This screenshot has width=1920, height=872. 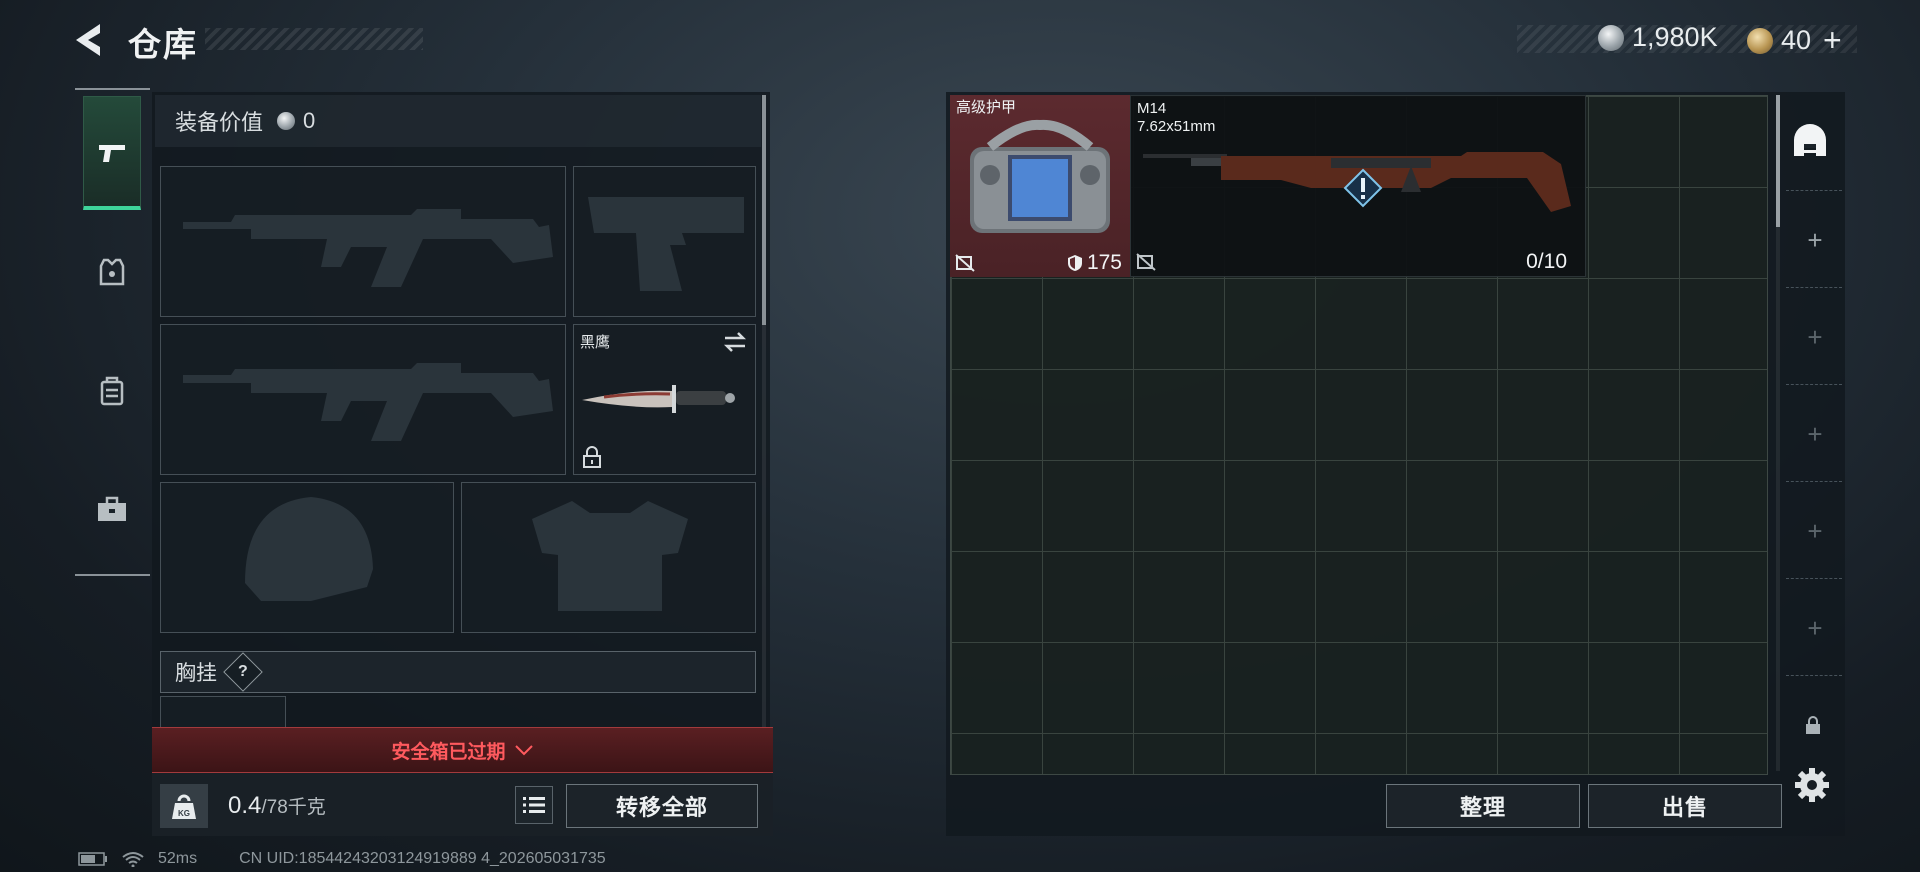 I want to click on pistol-silhouette-icon, so click(x=666, y=244).